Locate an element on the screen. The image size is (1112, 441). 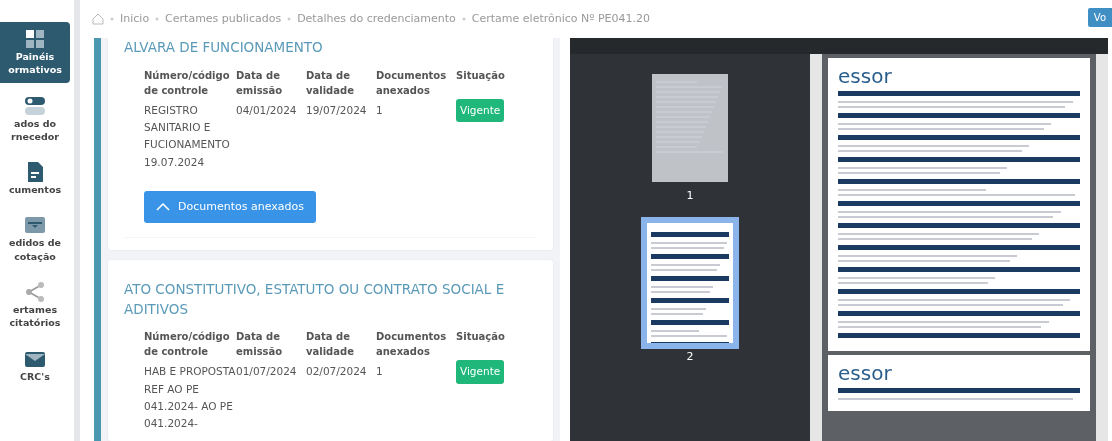
breadcrumb-current: Certame eletrônico Nº PE041.20 is located at coordinates (560, 18).